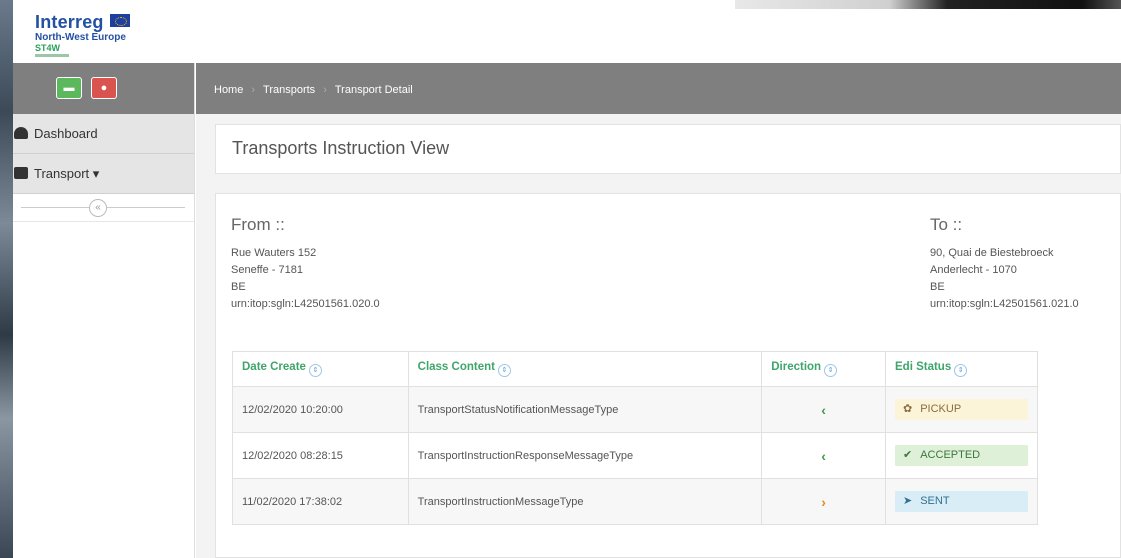 Image resolution: width=1121 pixels, height=558 pixels. What do you see at coordinates (48, 48) in the screenshot?
I see `logo-project: ST4W` at bounding box center [48, 48].